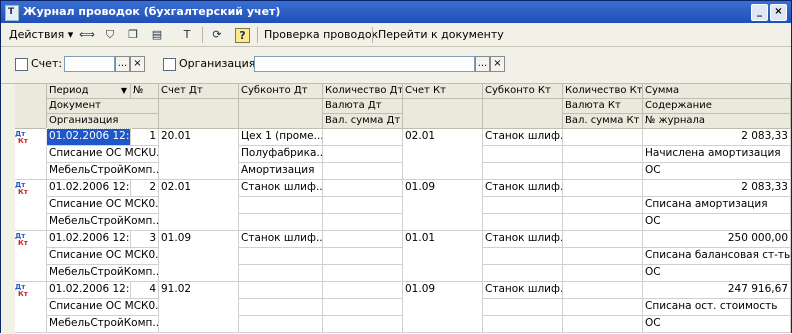 The width and height of the screenshot is (792, 334). Describe the element at coordinates (110, 35) in the screenshot. I see `filter-icon: ⛉` at that location.